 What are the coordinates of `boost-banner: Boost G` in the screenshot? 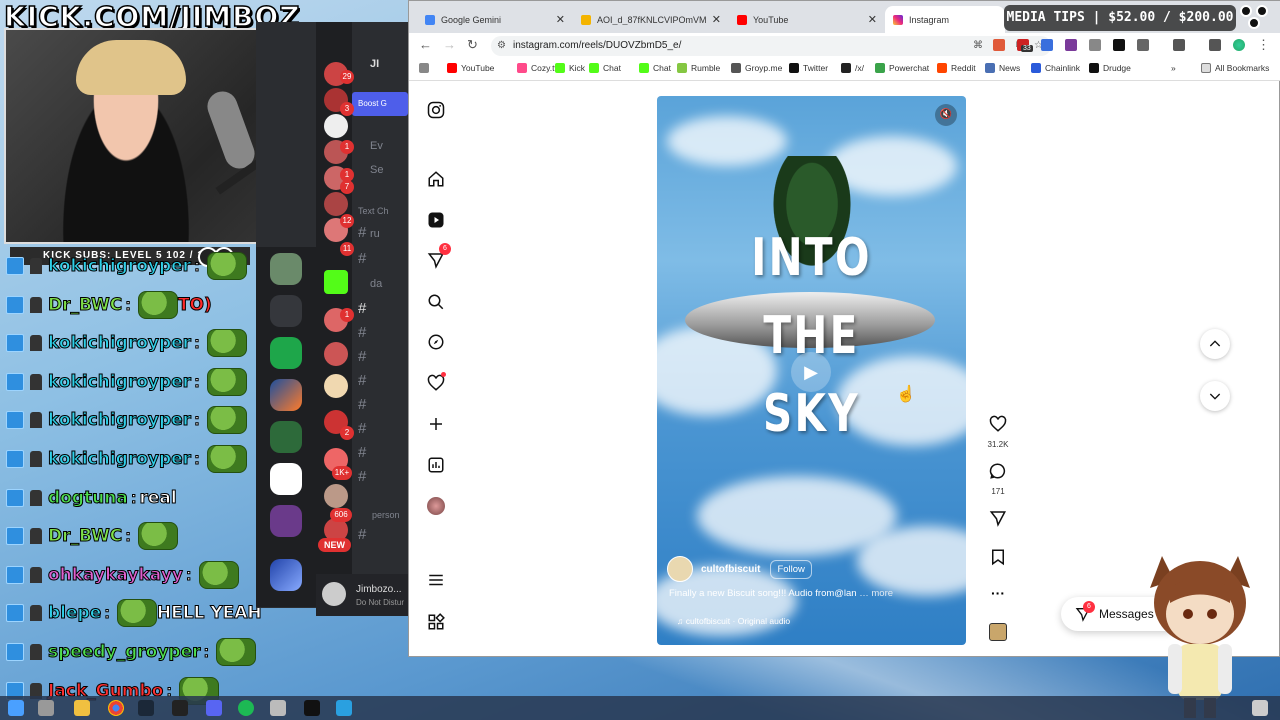 It's located at (380, 104).